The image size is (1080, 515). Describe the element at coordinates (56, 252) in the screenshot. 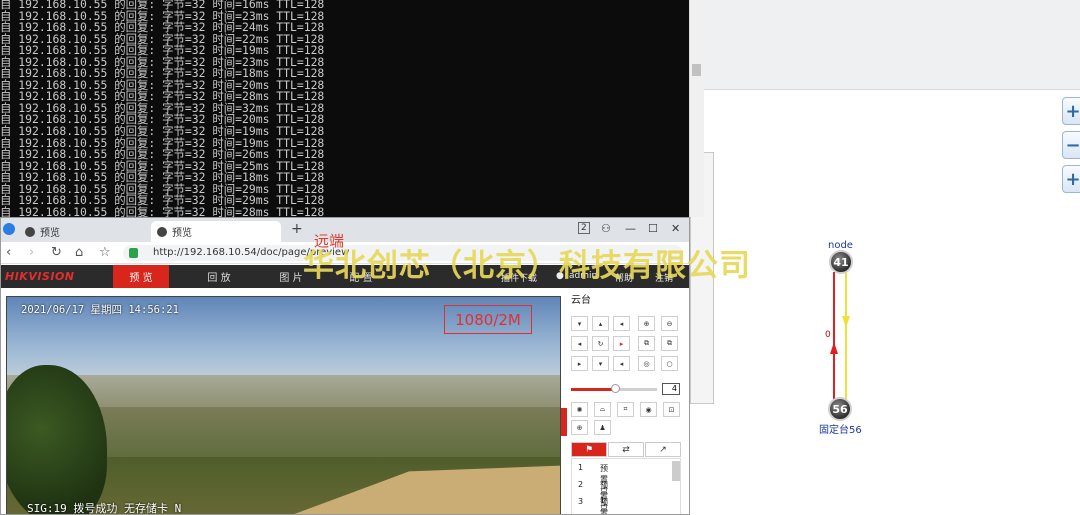

I see `reload-icon: ↻` at that location.